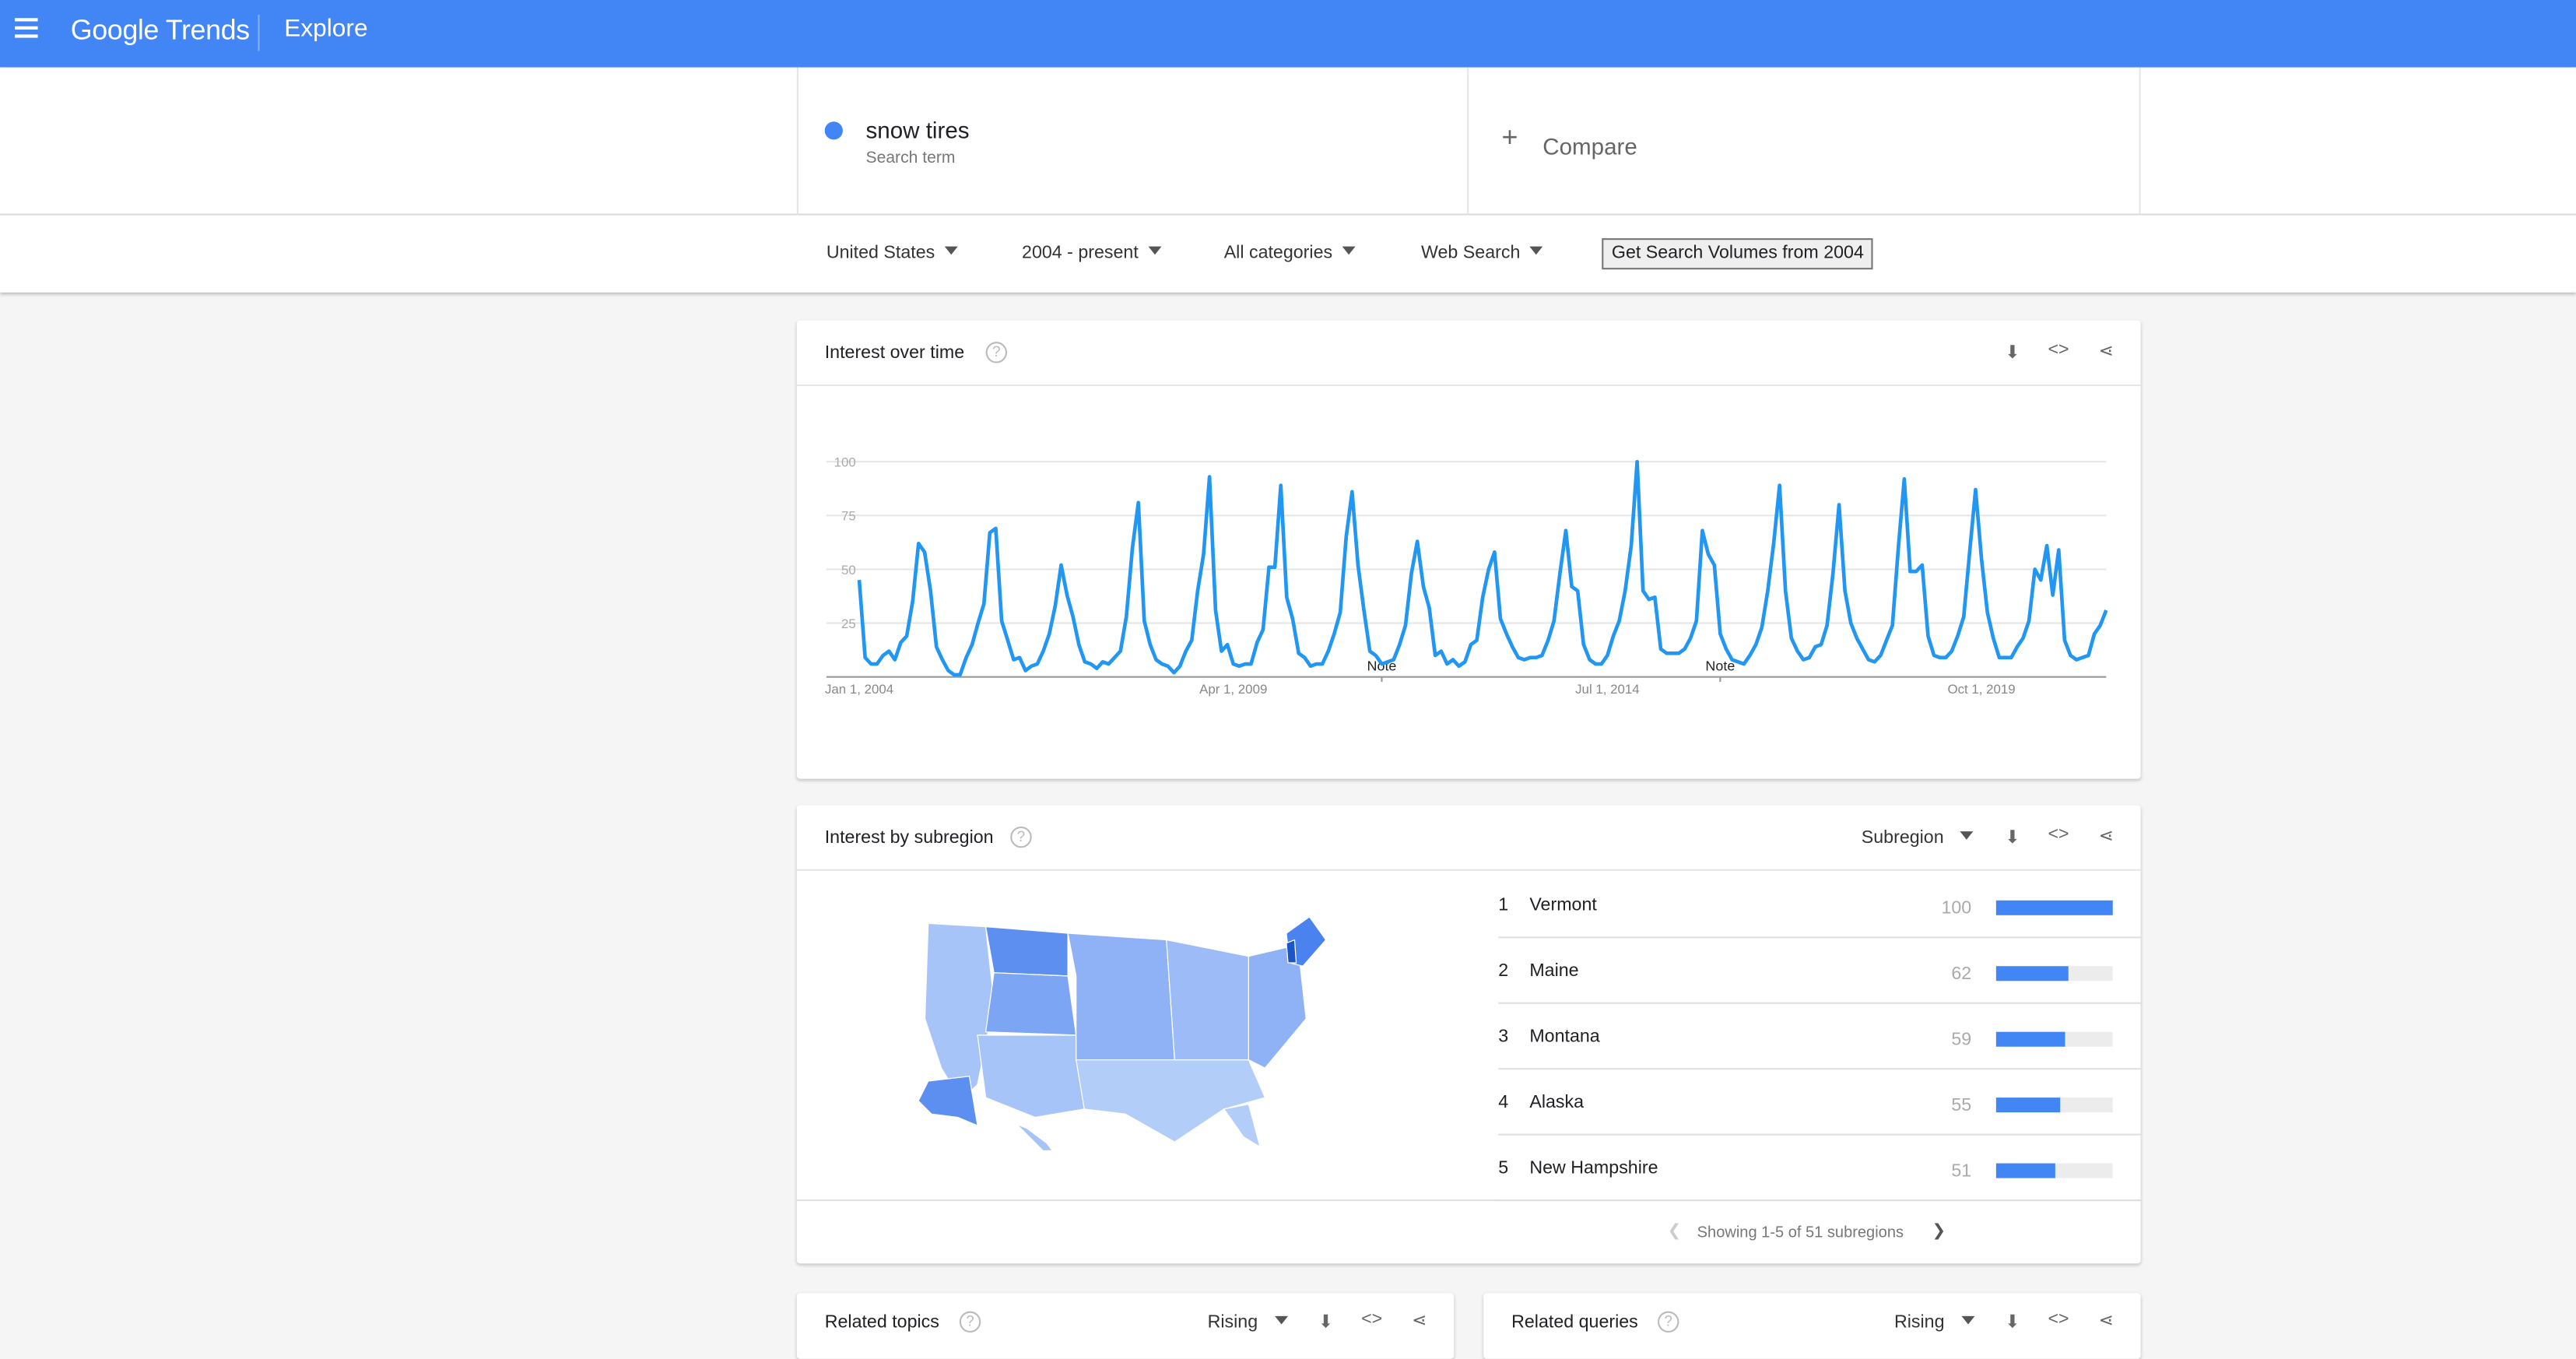 The width and height of the screenshot is (2576, 1359). I want to click on next-page-icon: ❯, so click(1939, 1232).